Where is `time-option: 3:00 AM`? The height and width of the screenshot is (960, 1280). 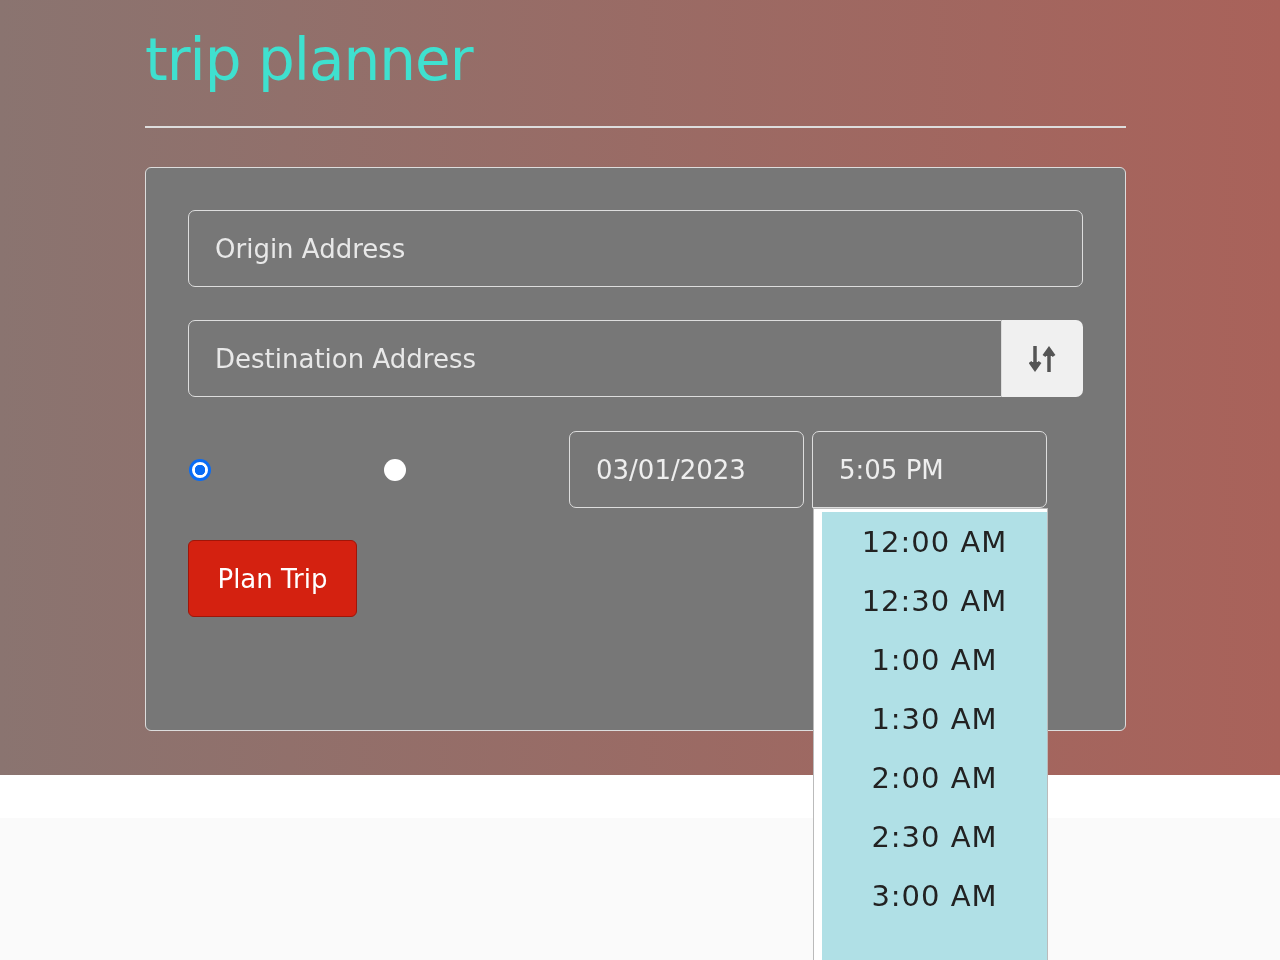 time-option: 3:00 AM is located at coordinates (934, 895).